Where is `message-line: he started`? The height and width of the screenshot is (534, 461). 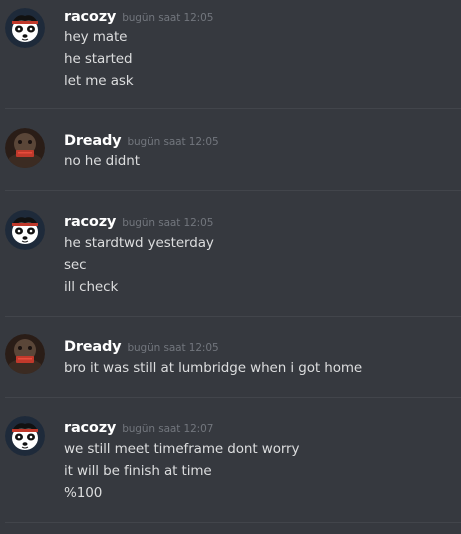 message-line: he started is located at coordinates (98, 59).